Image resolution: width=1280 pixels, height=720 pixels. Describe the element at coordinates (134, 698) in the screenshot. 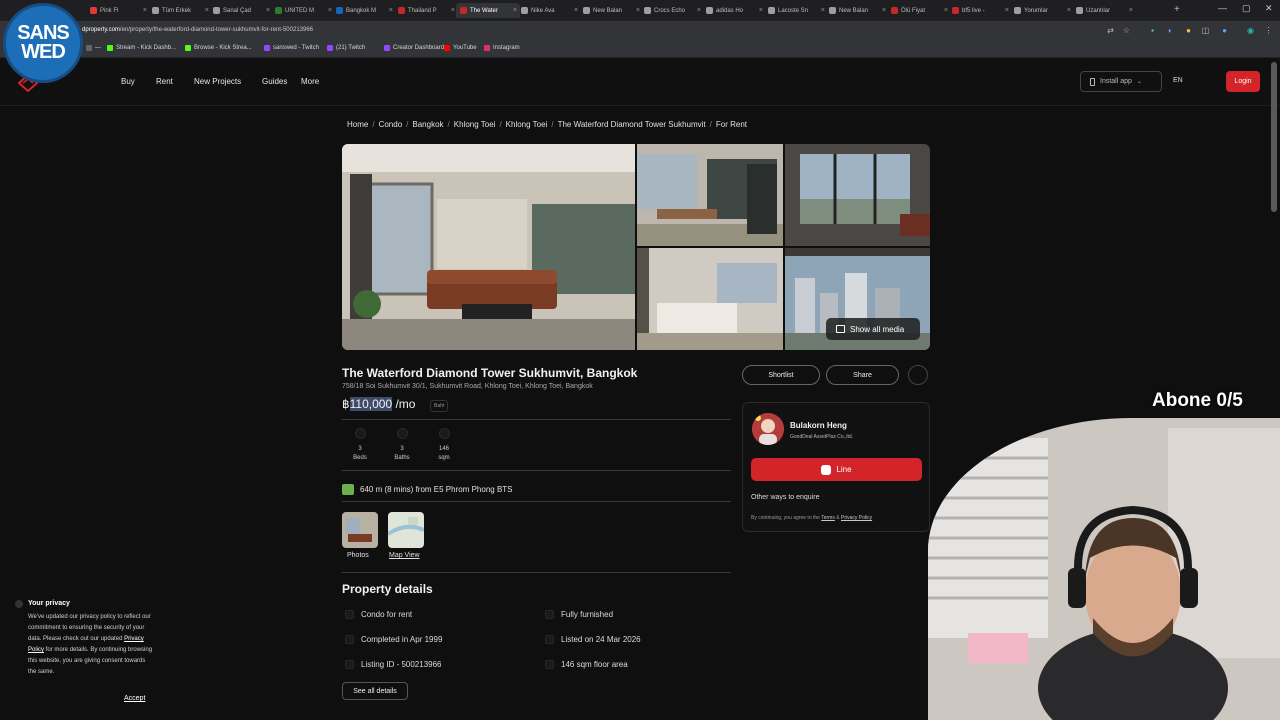

I see `accept-button: Accept` at that location.